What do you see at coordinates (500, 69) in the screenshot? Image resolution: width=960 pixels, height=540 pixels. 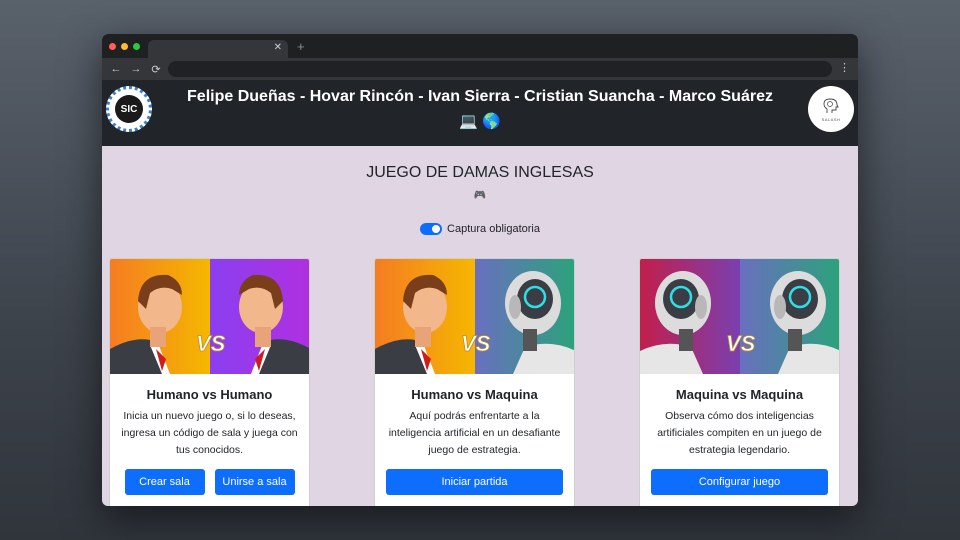 I see `address-bar` at bounding box center [500, 69].